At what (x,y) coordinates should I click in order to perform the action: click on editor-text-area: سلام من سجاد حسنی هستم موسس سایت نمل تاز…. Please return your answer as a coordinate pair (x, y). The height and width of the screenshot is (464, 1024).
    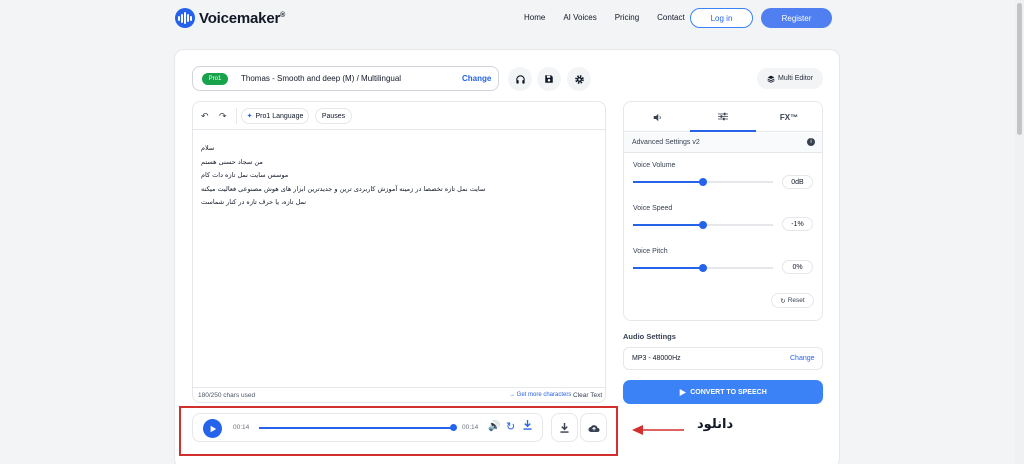
    Looking at the image, I should click on (343, 176).